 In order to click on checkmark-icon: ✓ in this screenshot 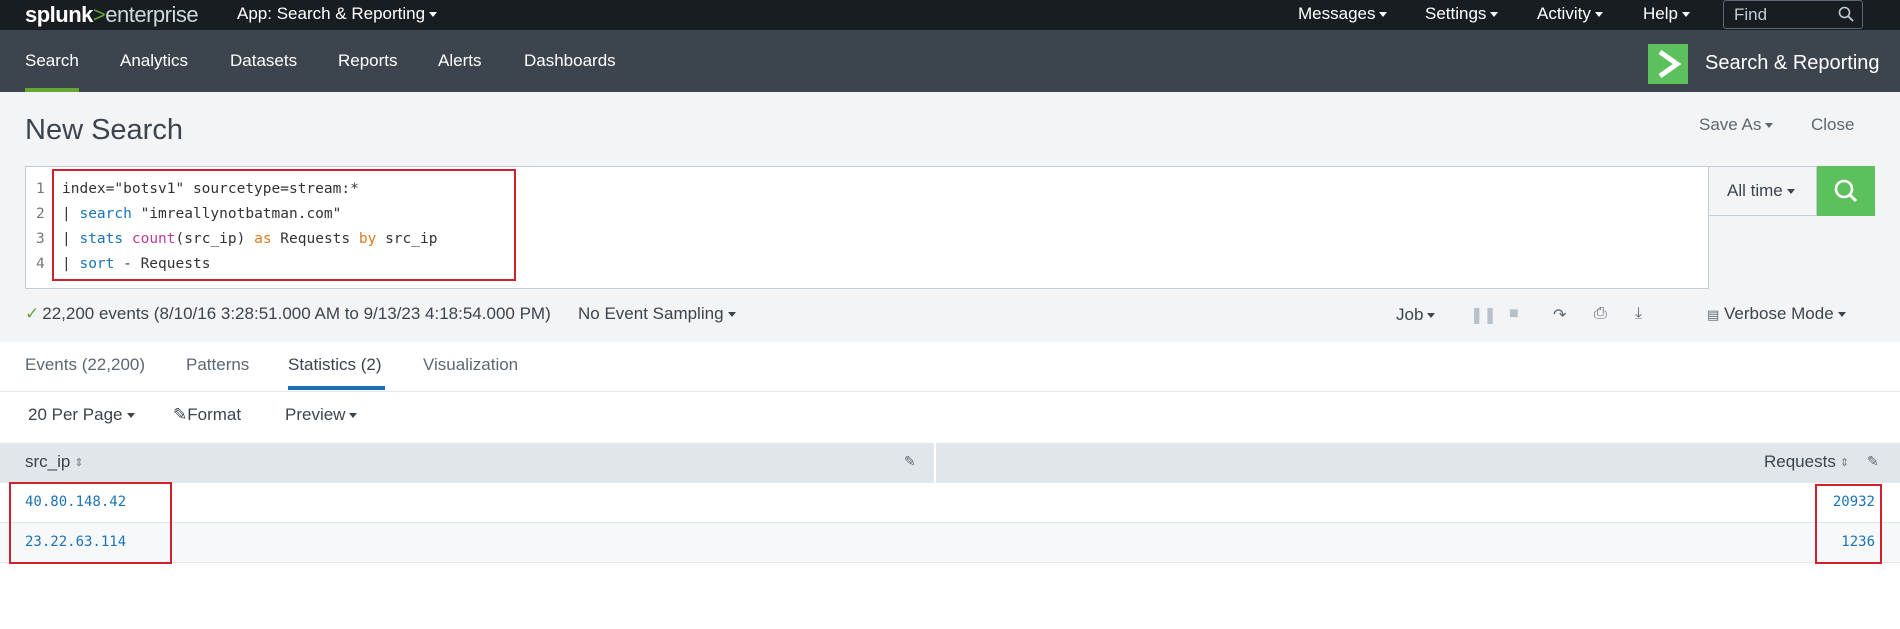, I will do `click(32, 313)`.